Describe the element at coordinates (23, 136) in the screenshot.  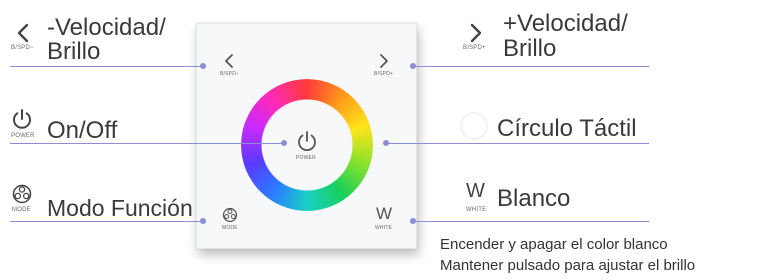
I see `power-caption: POWER` at that location.